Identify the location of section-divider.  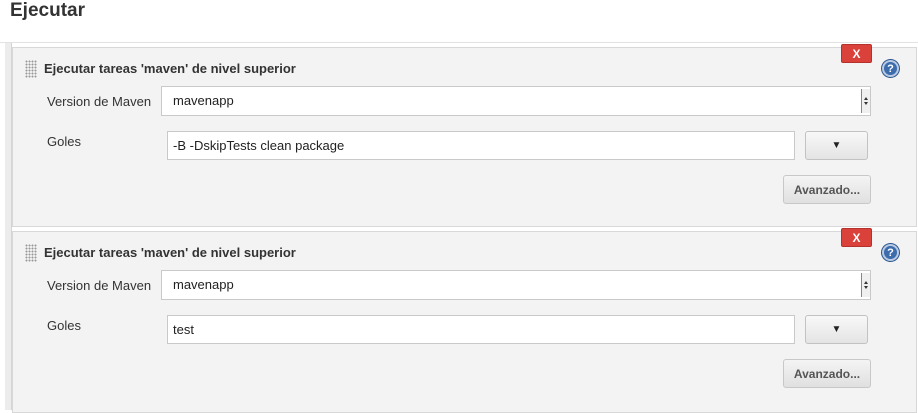
(459, 42).